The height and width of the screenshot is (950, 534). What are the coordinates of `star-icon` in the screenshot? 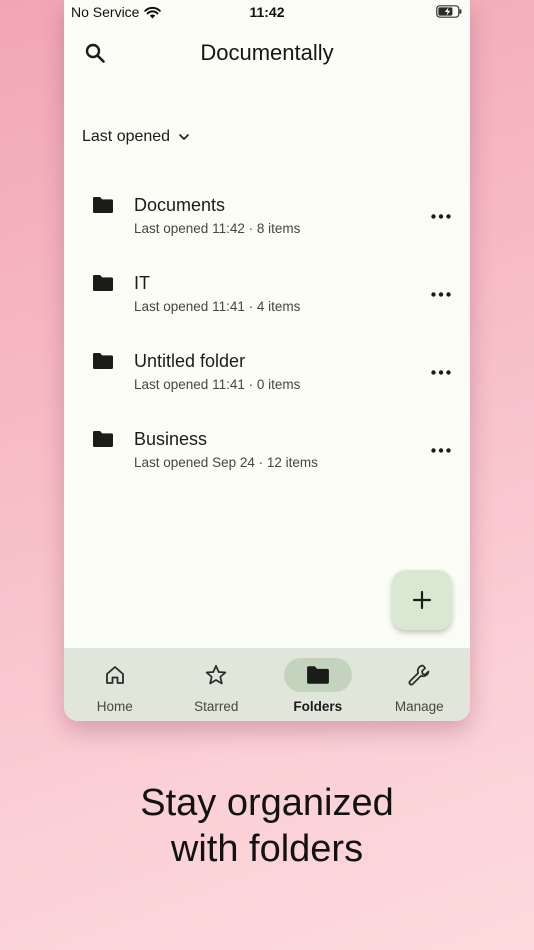 It's located at (216, 674).